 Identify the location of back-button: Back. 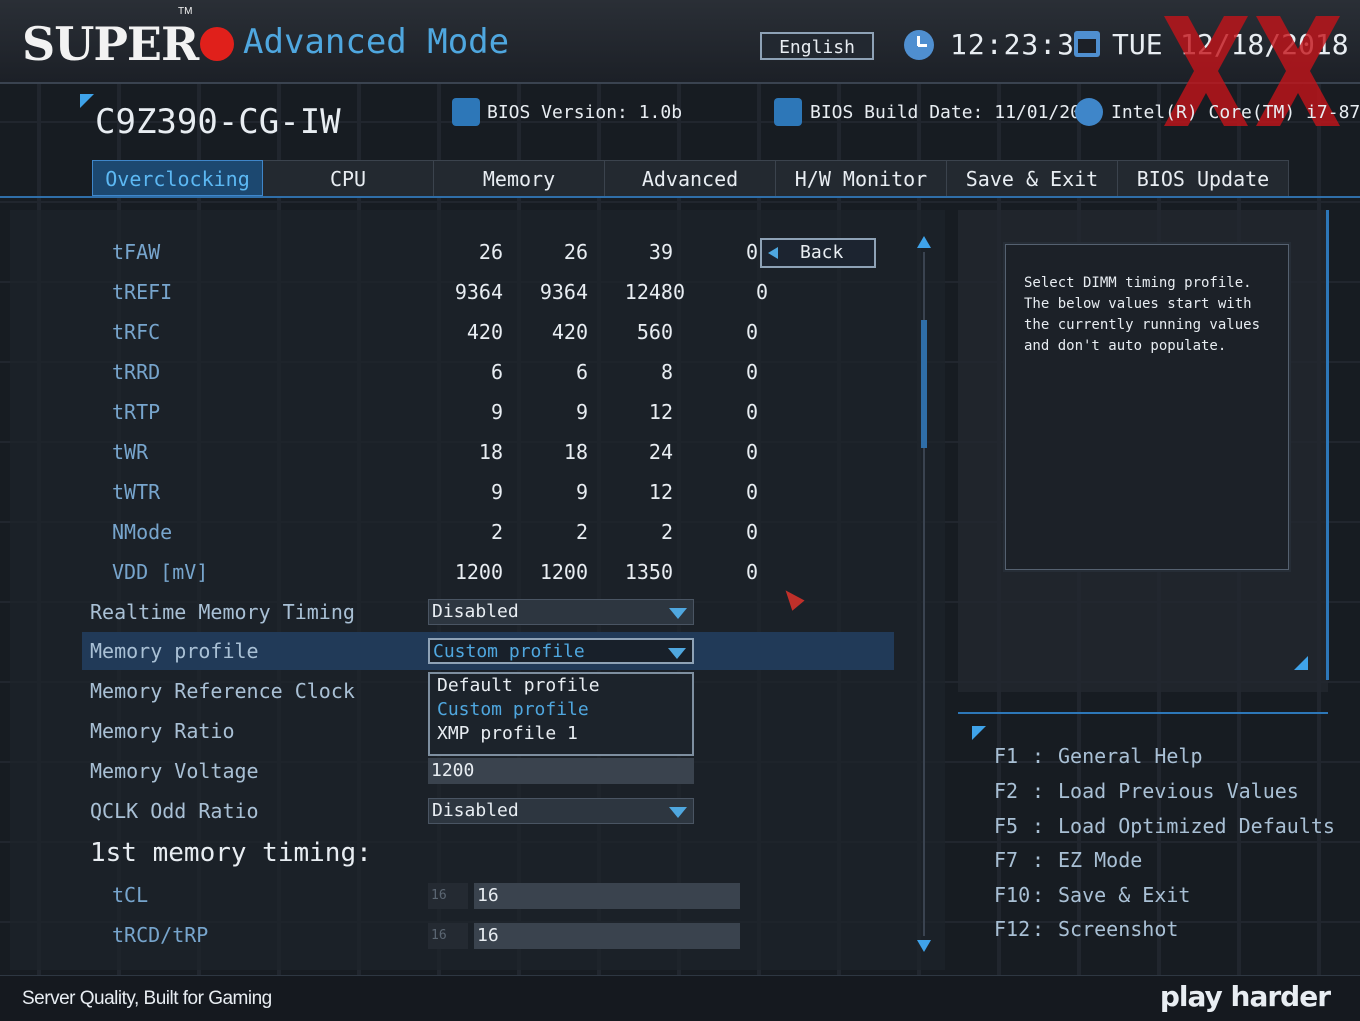
(818, 253).